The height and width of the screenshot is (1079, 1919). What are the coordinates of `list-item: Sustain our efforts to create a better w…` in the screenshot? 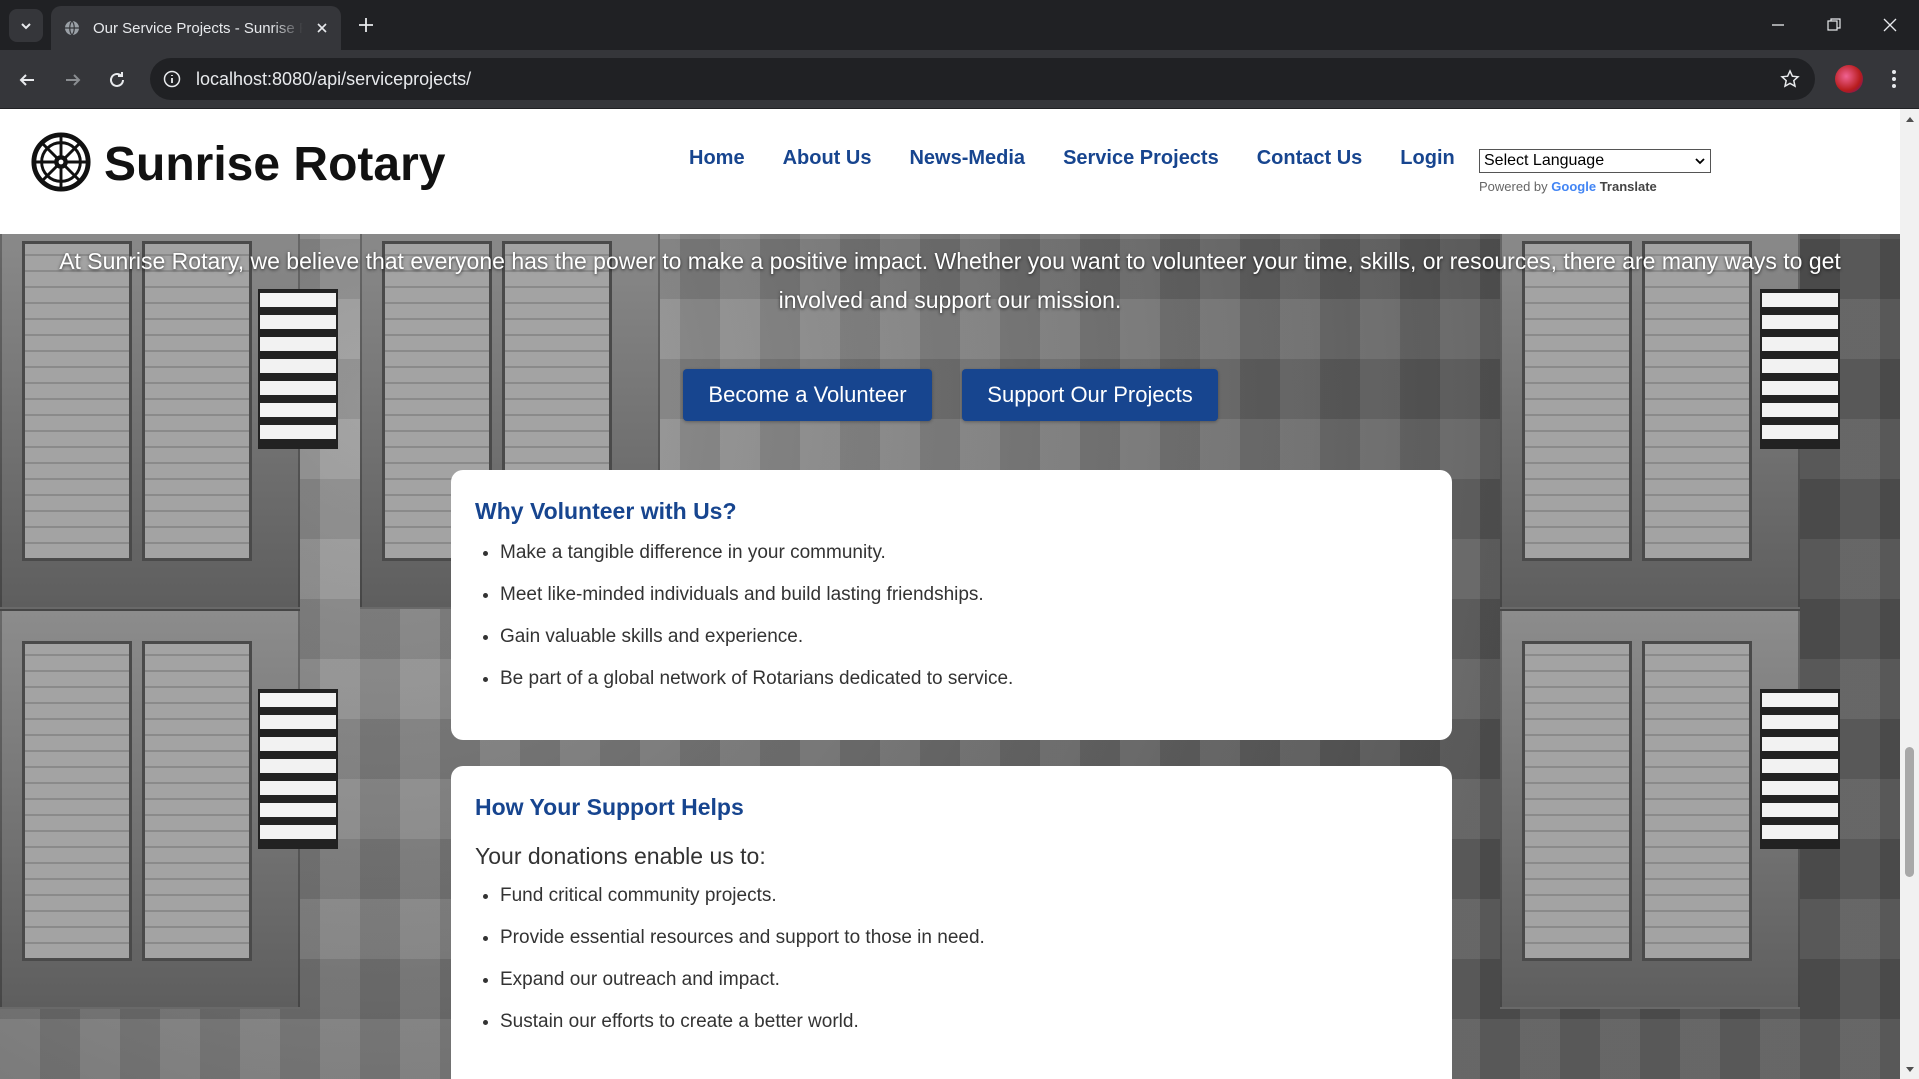 It's located at (964, 1021).